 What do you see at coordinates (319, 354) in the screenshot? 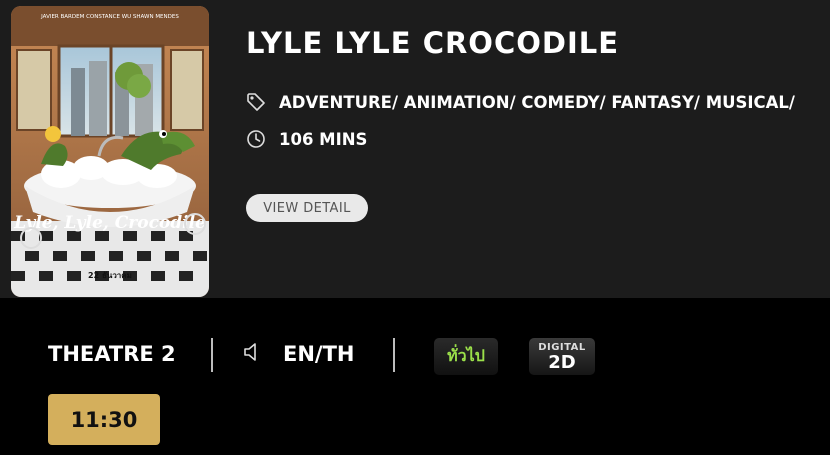
I see `language-label: EN/TH` at bounding box center [319, 354].